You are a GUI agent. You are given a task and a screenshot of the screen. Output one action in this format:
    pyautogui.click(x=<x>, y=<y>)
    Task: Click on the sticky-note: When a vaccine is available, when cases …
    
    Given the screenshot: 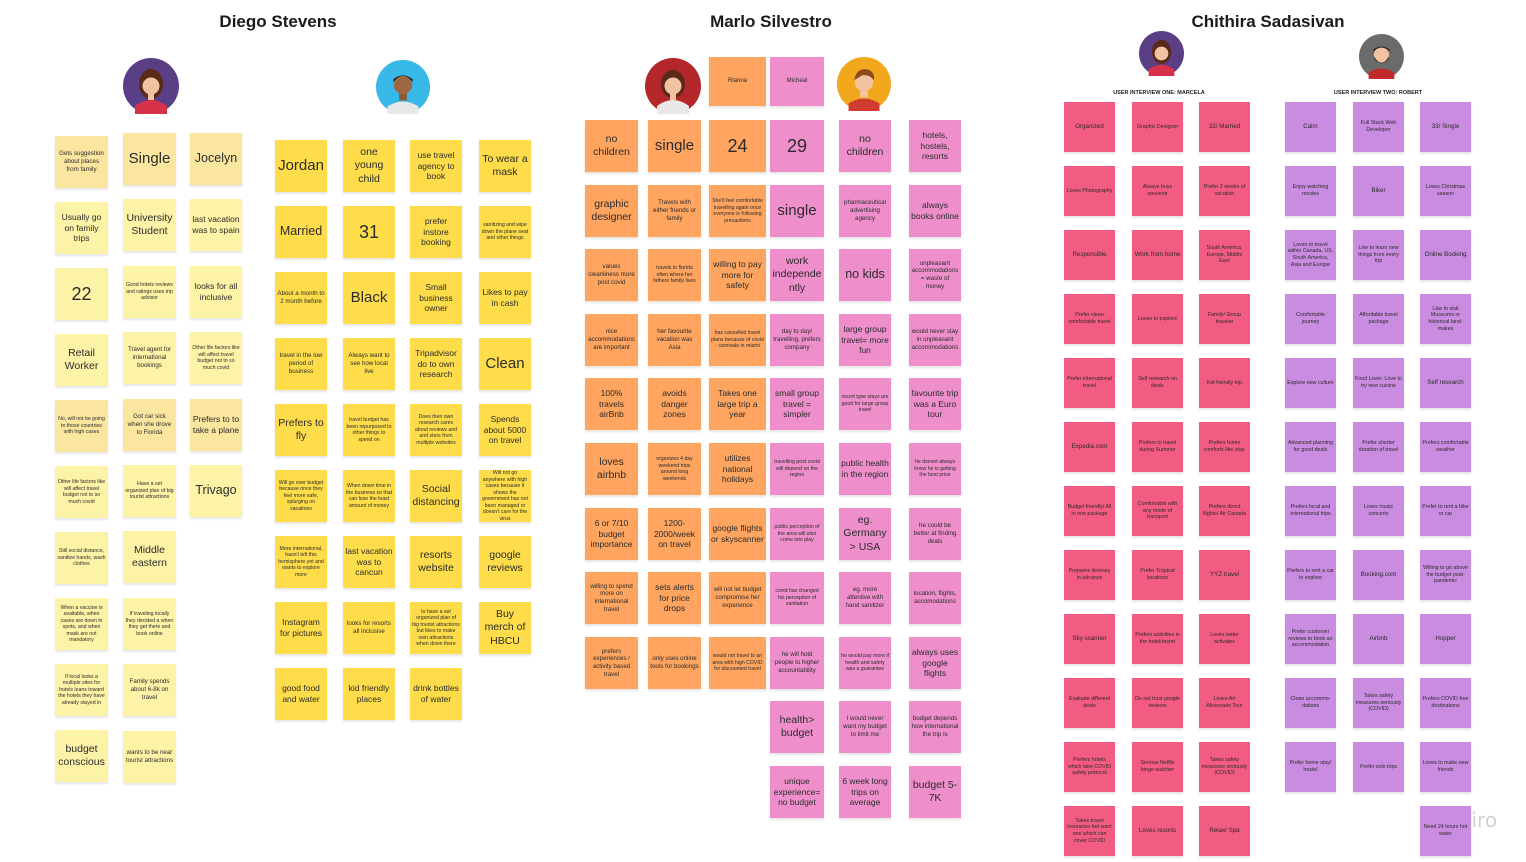 What is the action you would take?
    pyautogui.click(x=81, y=624)
    